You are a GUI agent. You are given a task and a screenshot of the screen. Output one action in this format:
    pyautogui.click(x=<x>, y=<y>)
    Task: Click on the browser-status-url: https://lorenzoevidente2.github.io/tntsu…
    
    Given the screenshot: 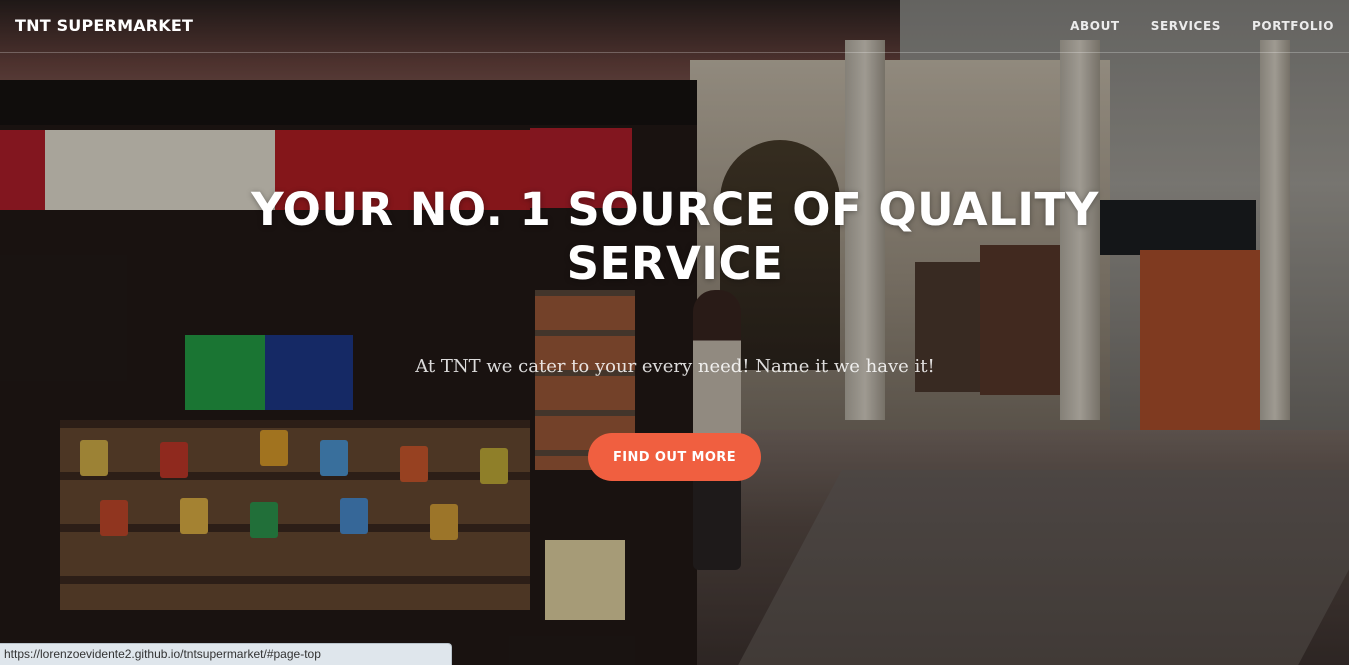 What is the action you would take?
    pyautogui.click(x=226, y=654)
    